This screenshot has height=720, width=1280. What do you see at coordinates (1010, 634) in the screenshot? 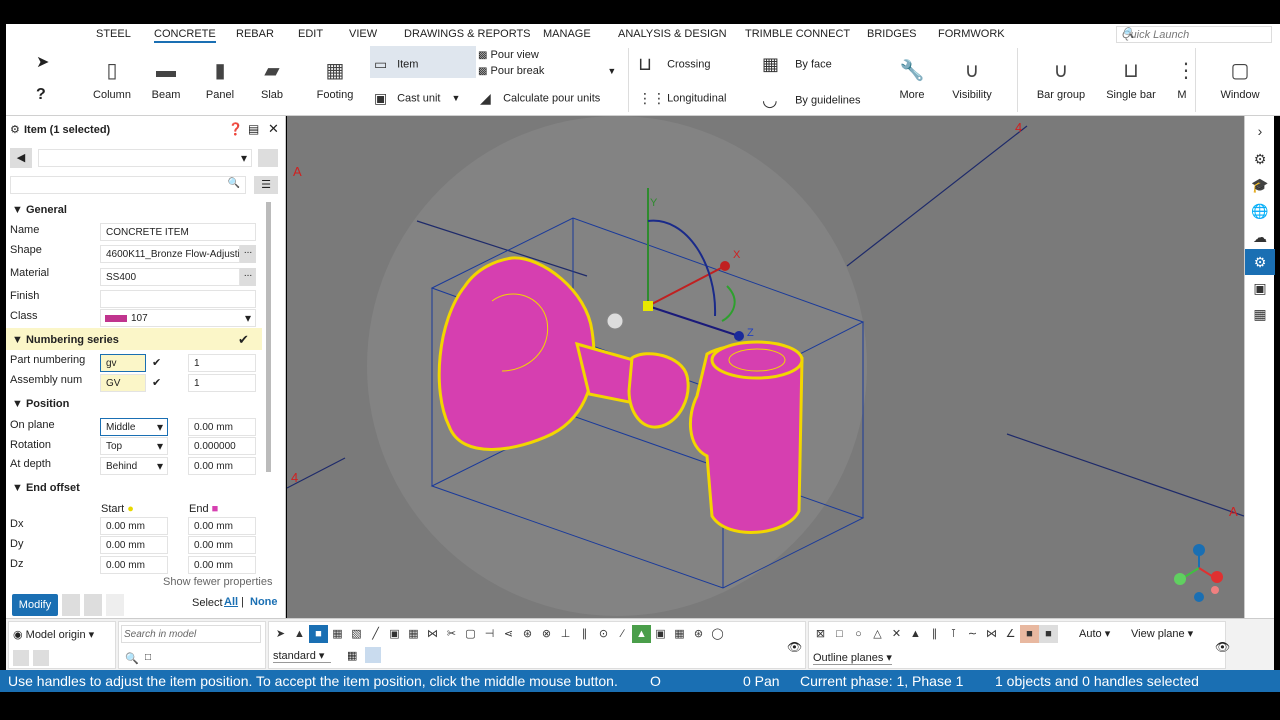
I see `snap-angle-icon: ∠` at bounding box center [1010, 634].